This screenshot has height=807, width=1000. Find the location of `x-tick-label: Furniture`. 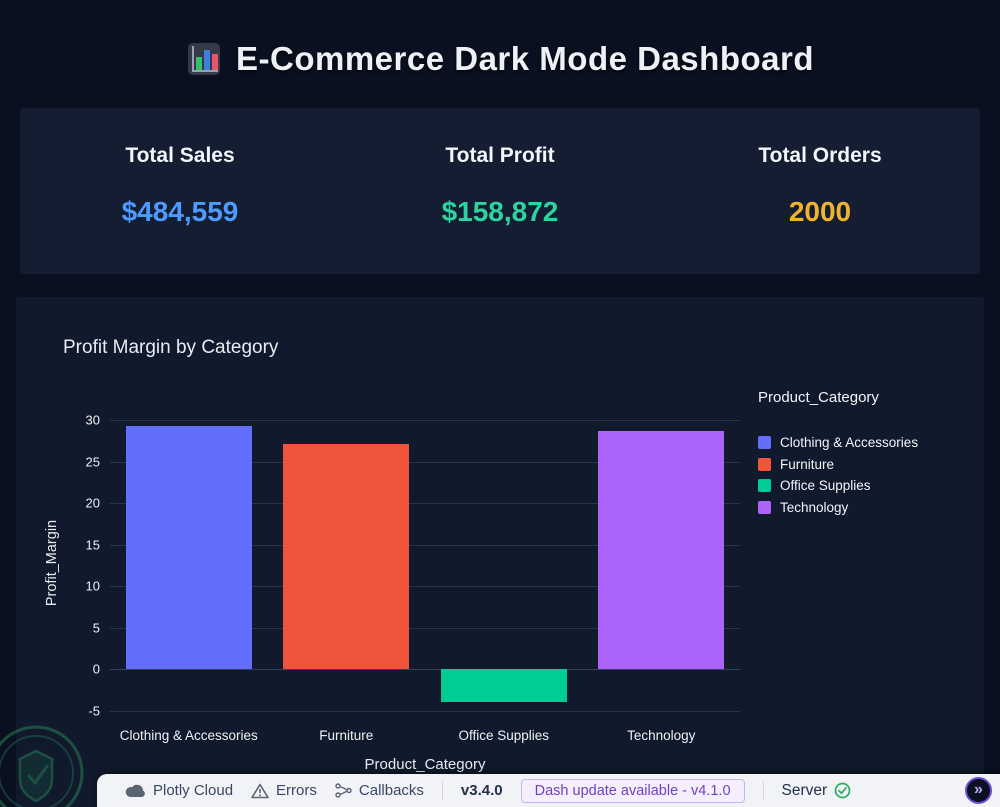

x-tick-label: Furniture is located at coordinates (346, 735).